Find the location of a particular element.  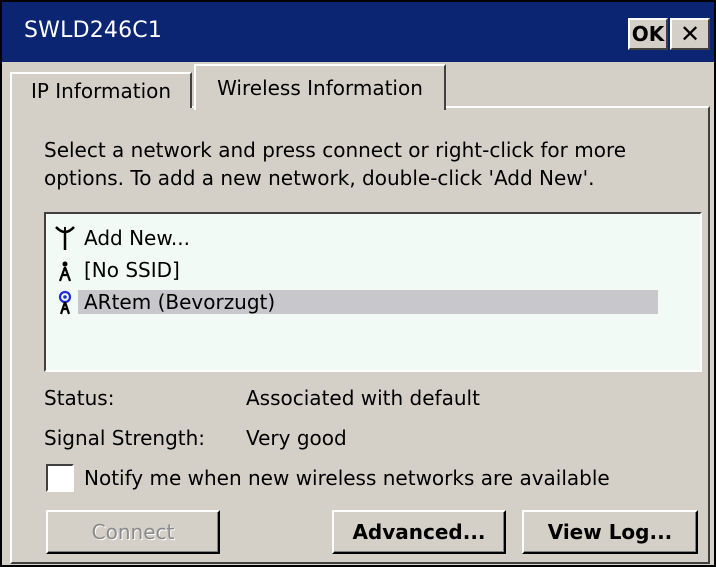

list-item-artem: ARtem (Bevorzugt) is located at coordinates (355, 302).